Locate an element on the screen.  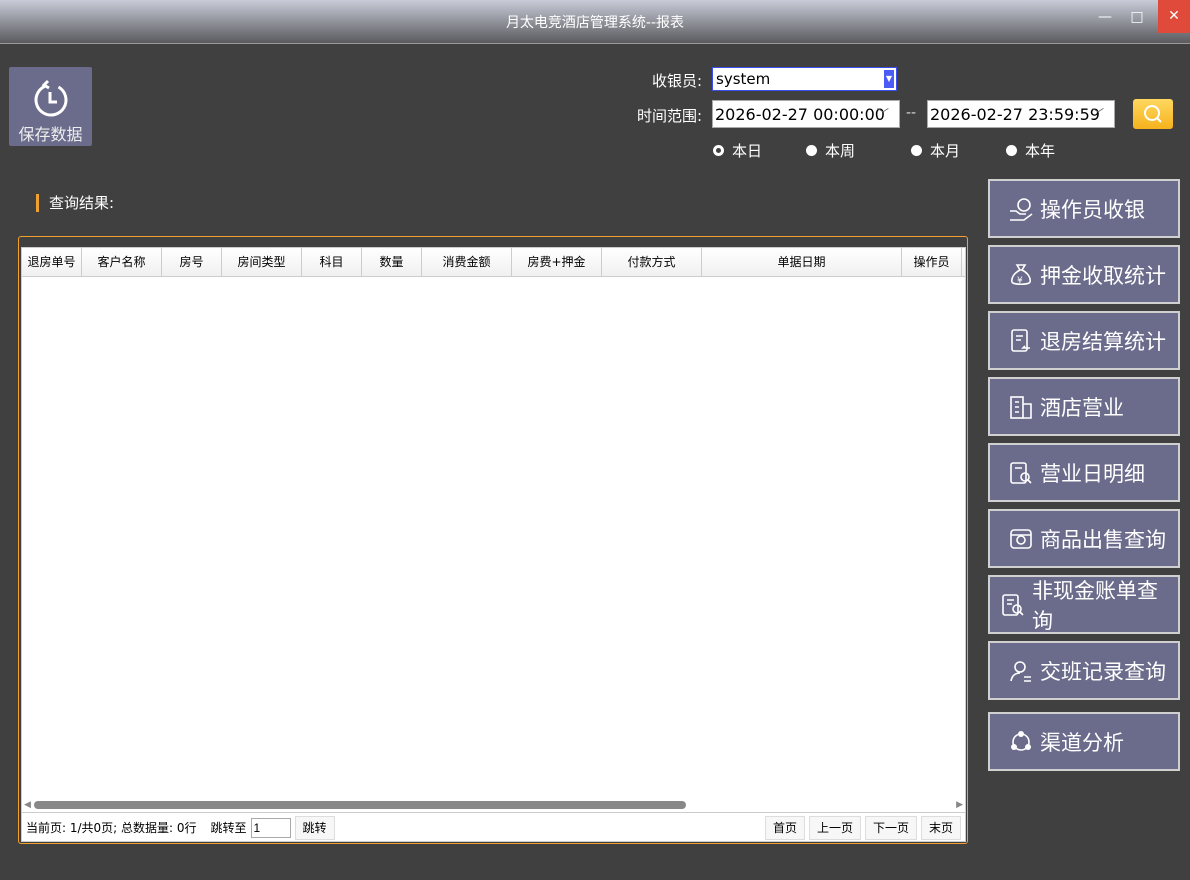
close-button: ✕ is located at coordinates (1174, 16).